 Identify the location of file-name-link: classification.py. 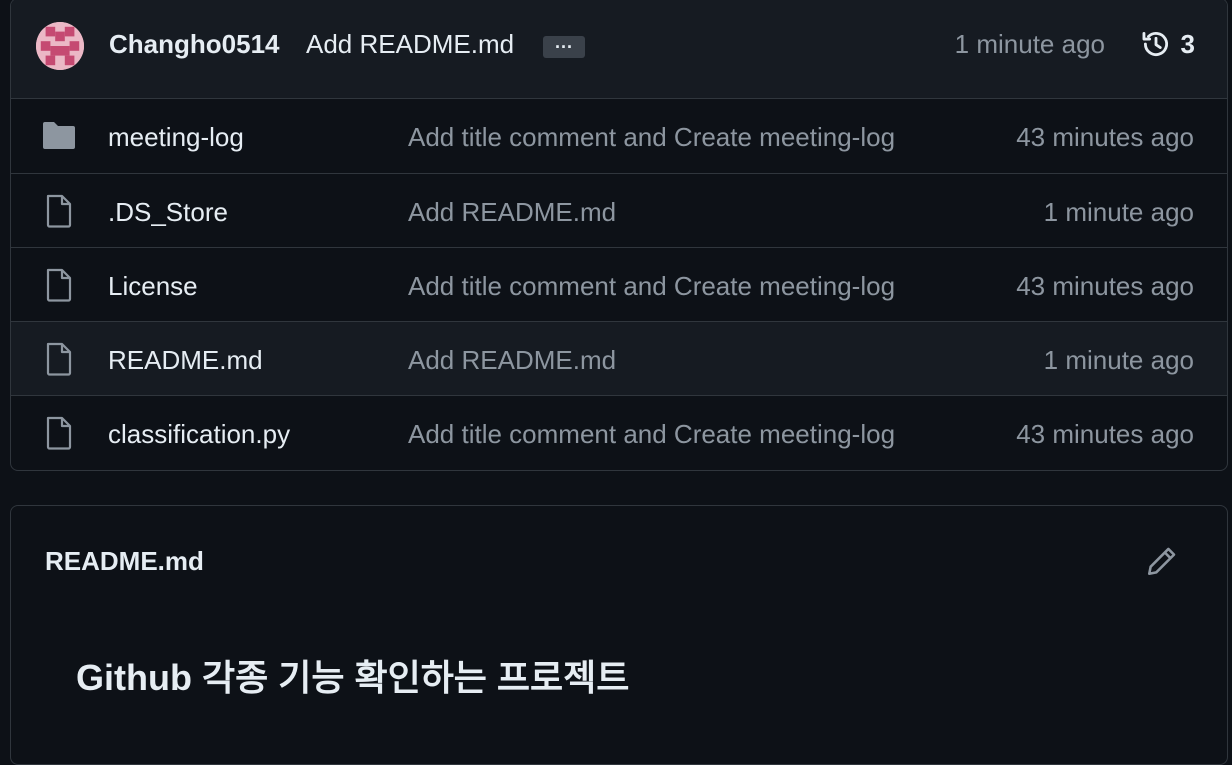
(199, 434).